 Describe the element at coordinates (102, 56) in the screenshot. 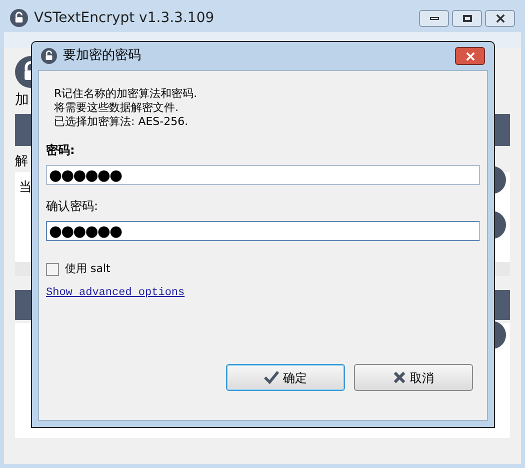

I see `dialog-title: 要加密的密码` at that location.